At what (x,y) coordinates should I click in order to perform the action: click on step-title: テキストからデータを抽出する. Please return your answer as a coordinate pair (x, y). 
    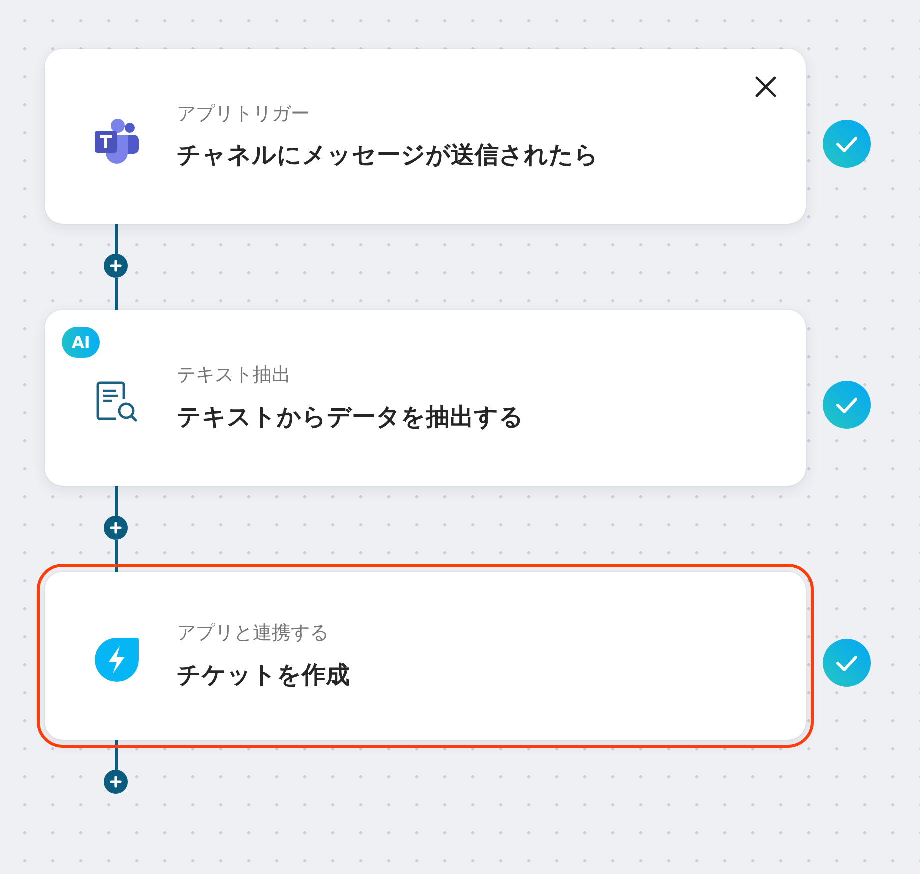
    Looking at the image, I should click on (350, 417).